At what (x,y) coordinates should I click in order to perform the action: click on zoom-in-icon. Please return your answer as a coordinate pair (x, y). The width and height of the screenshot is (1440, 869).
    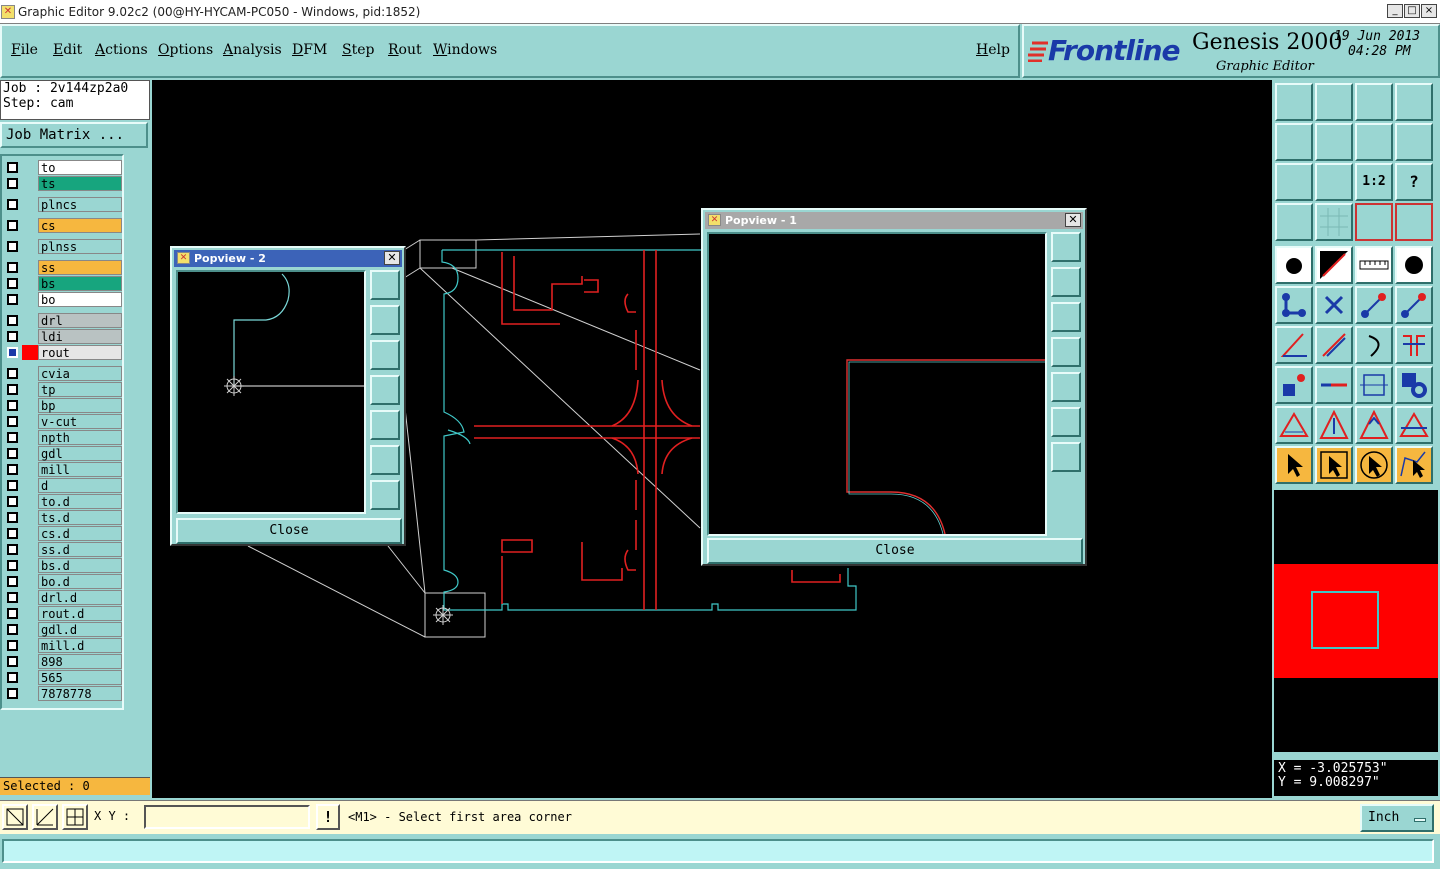
    Looking at the image, I should click on (1334, 182).